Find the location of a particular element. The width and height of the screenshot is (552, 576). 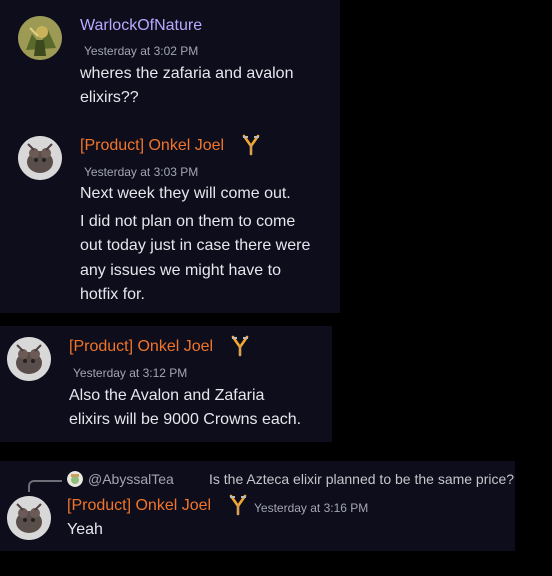

message-author: WarlockOfNature is located at coordinates (141, 26).